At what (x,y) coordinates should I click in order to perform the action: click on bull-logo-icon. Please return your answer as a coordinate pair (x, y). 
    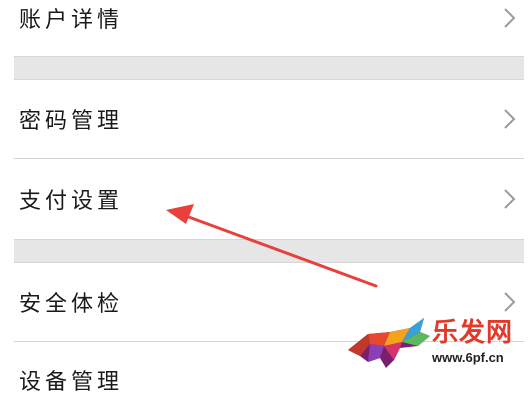
    Looking at the image, I should click on (389, 343).